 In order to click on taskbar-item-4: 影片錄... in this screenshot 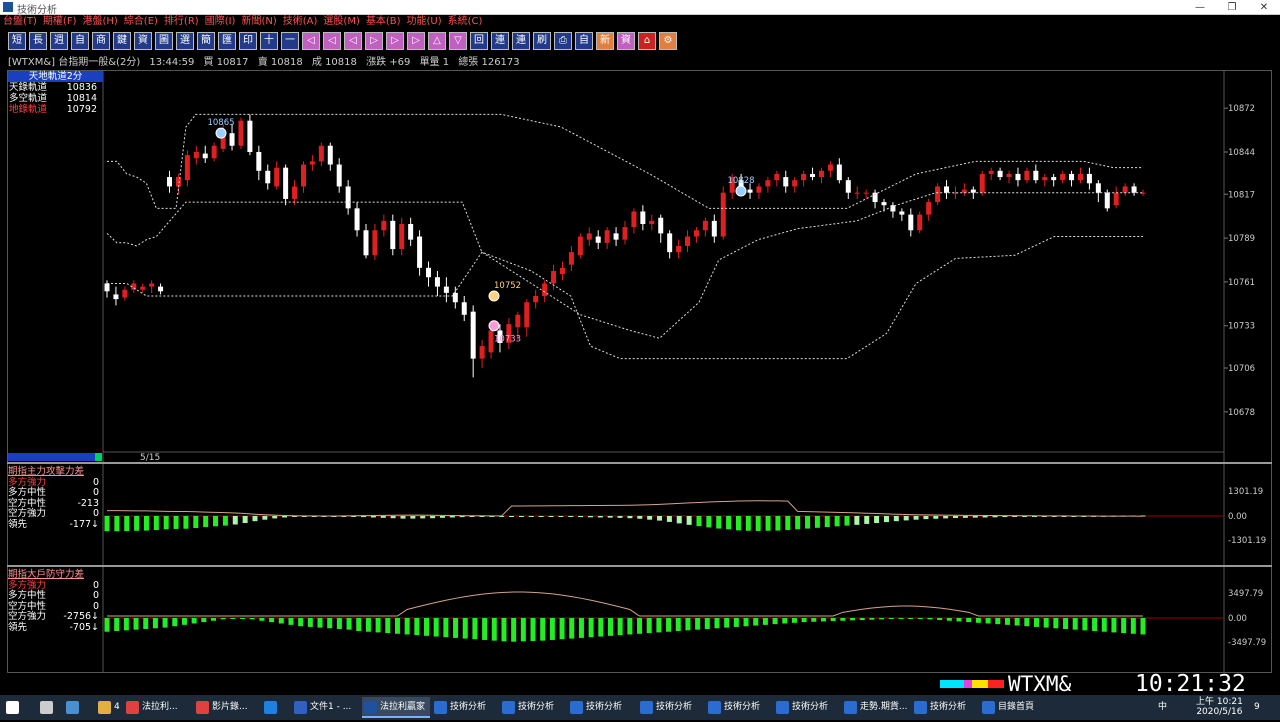, I will do `click(227, 707)`.